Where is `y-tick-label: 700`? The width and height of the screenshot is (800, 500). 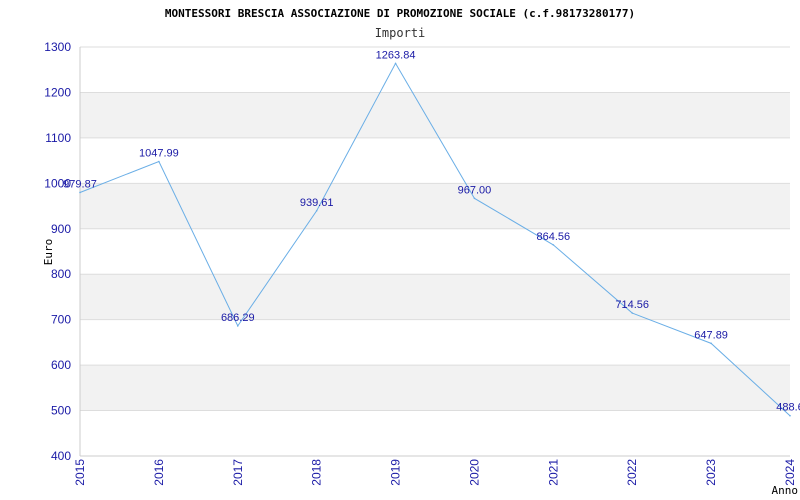 y-tick-label: 700 is located at coordinates (61, 320).